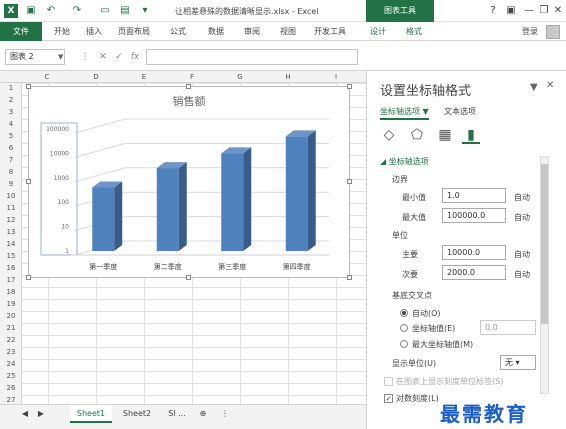 The height and width of the screenshot is (429, 566). I want to click on row-header: 3, so click(11, 112).